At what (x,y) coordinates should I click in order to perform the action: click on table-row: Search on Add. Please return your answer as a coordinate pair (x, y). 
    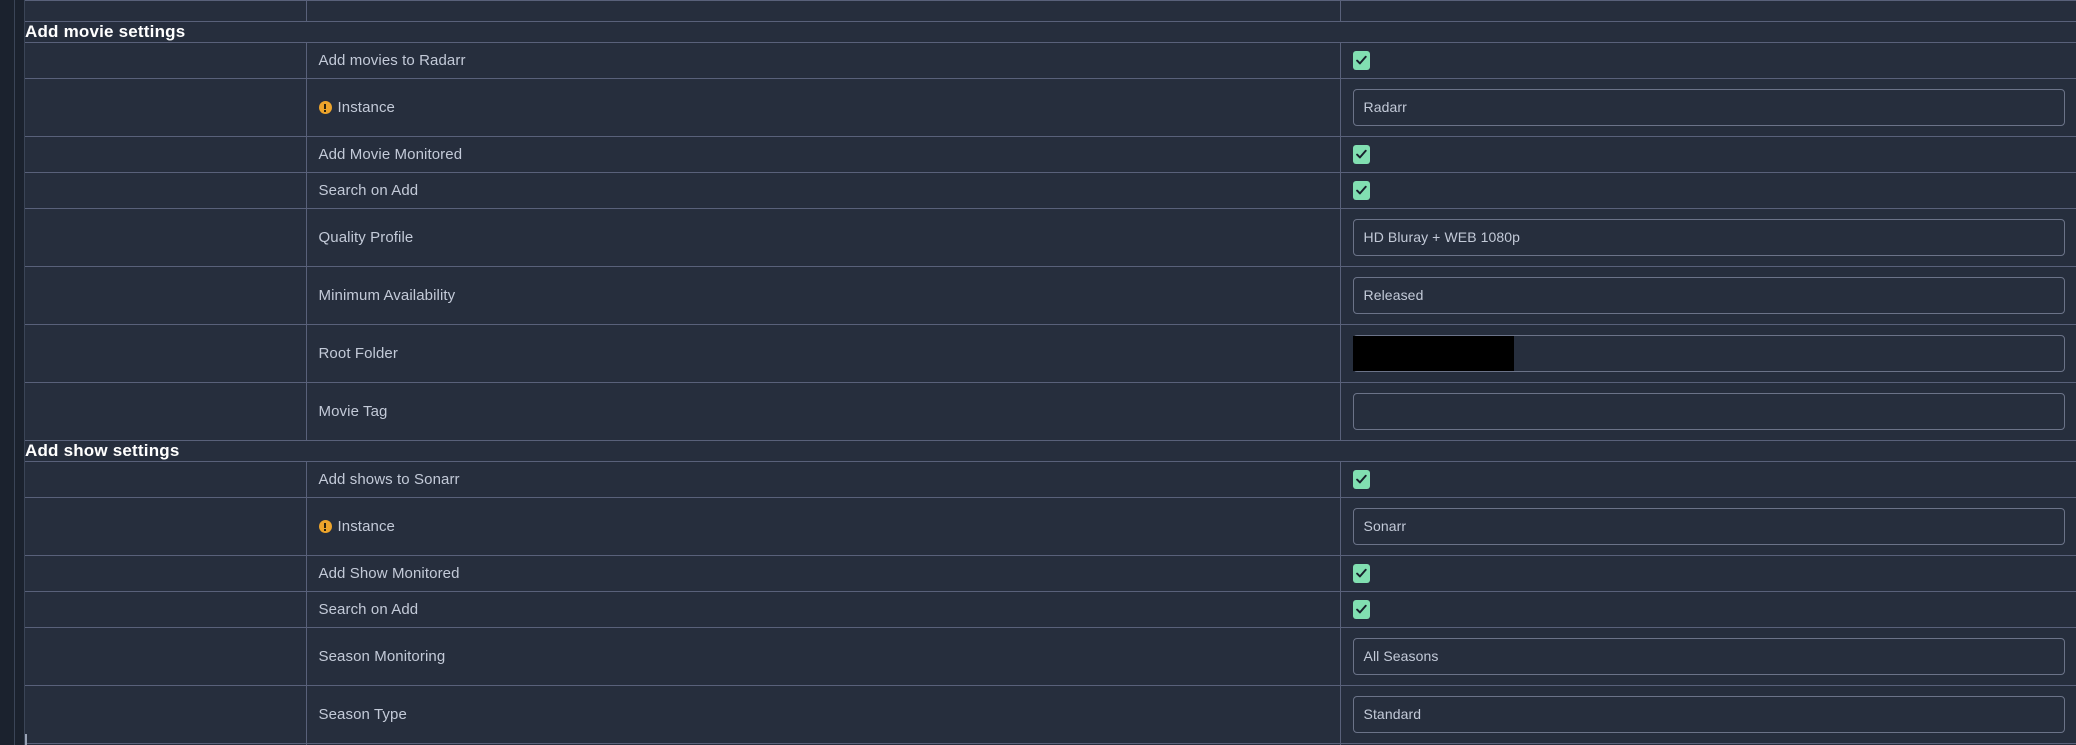
    Looking at the image, I should click on (1050, 609).